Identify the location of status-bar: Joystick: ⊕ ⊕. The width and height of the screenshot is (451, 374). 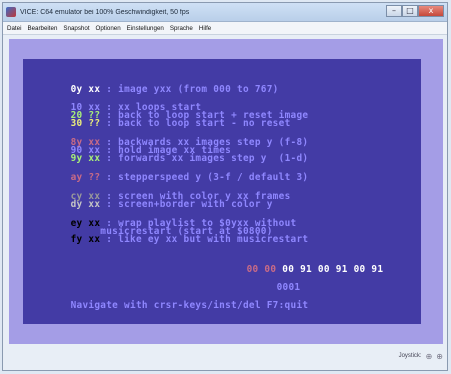
(226, 356).